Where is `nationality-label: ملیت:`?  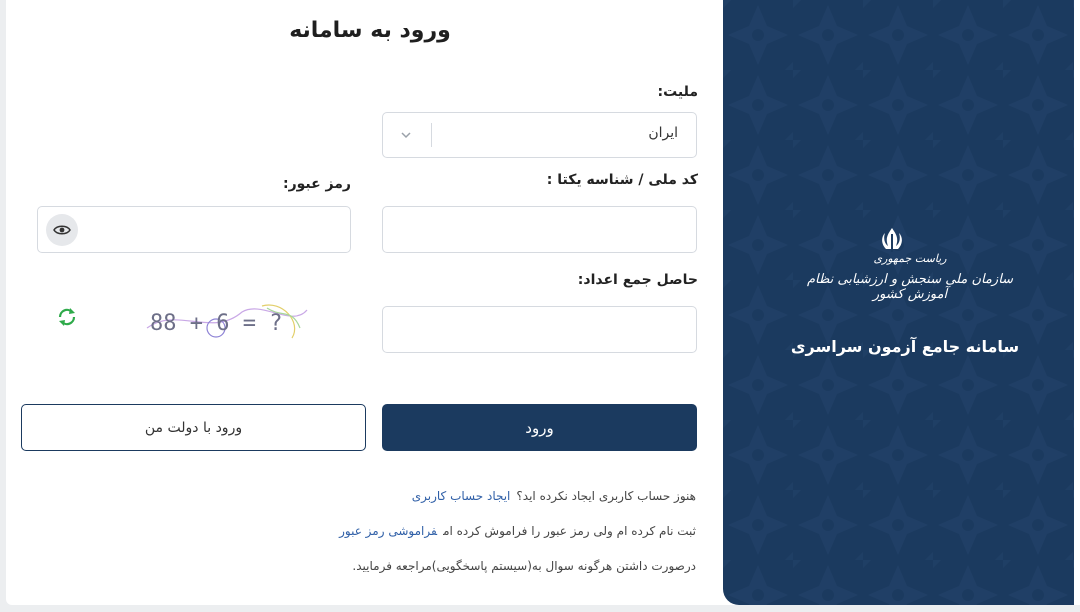 nationality-label: ملیت: is located at coordinates (677, 92).